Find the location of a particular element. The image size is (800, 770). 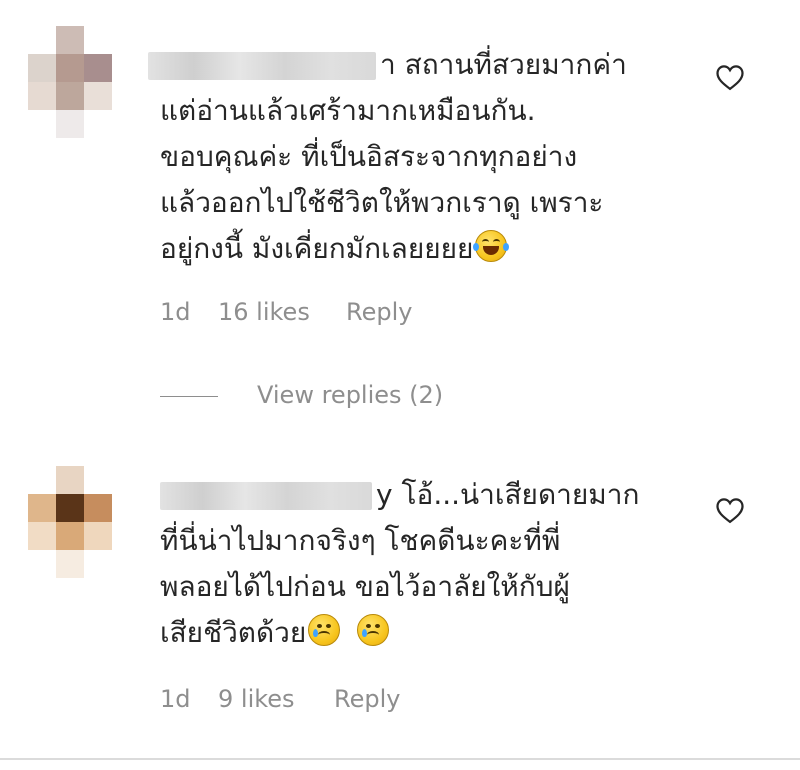

comment-text-line-with-emoji: อยู่กงนี้ มังเคี่ยกมักเลยยยย is located at coordinates (335, 249).